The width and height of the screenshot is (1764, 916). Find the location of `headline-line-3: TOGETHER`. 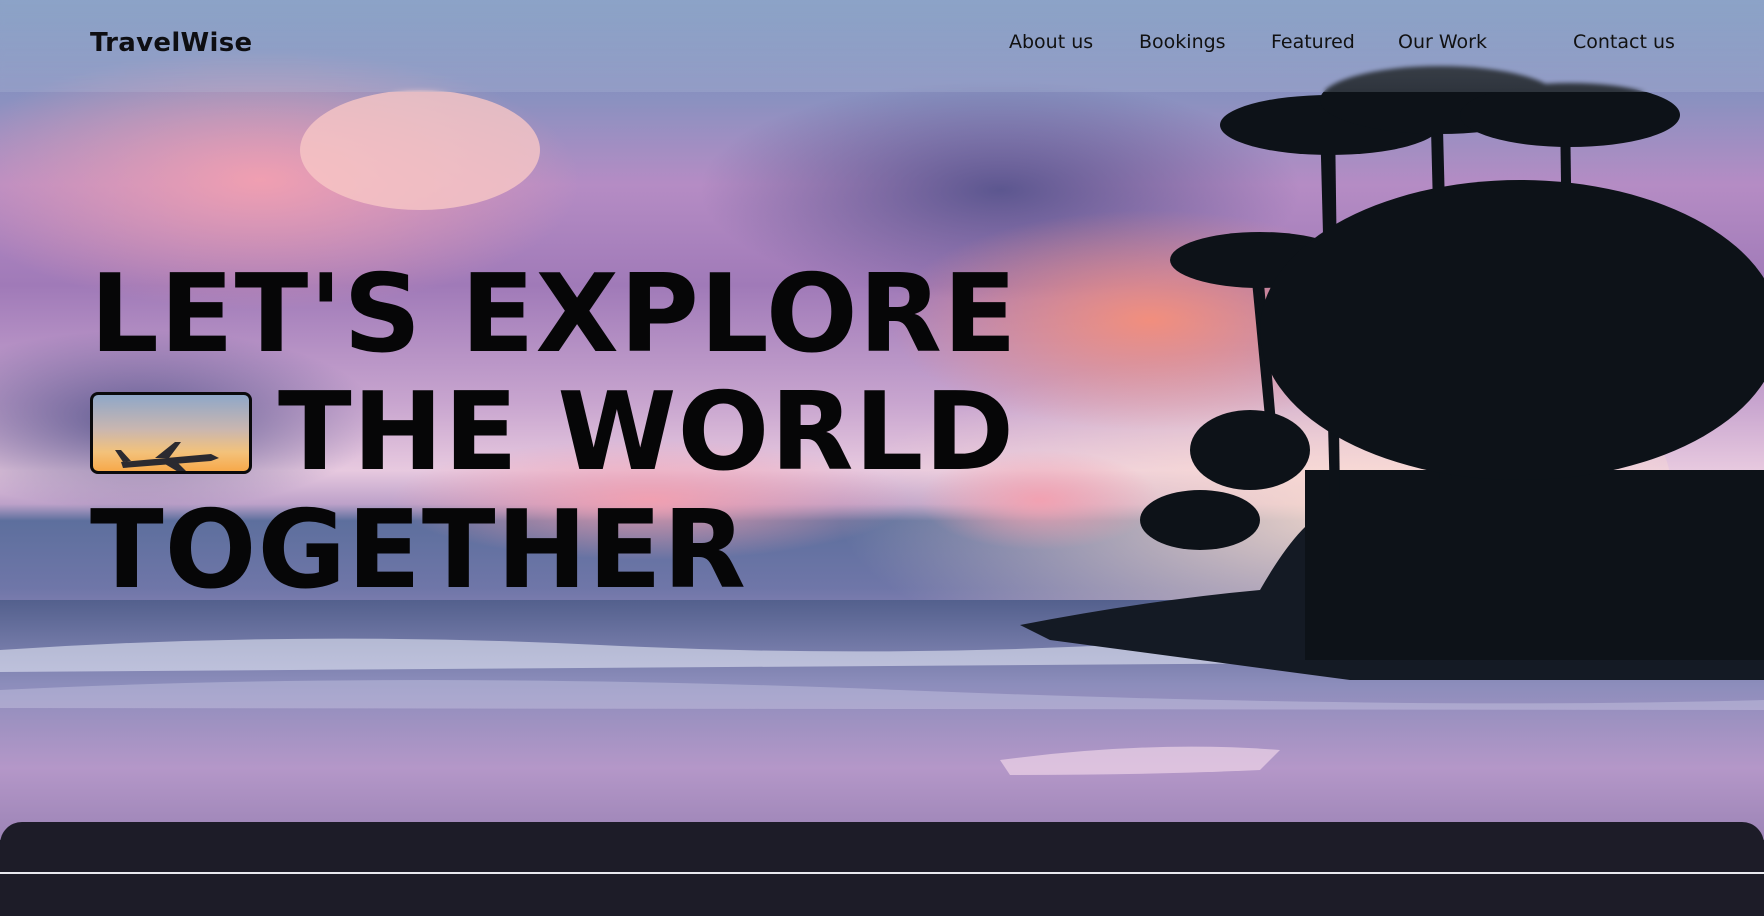

headline-line-3: TOGETHER is located at coordinates (418, 550).